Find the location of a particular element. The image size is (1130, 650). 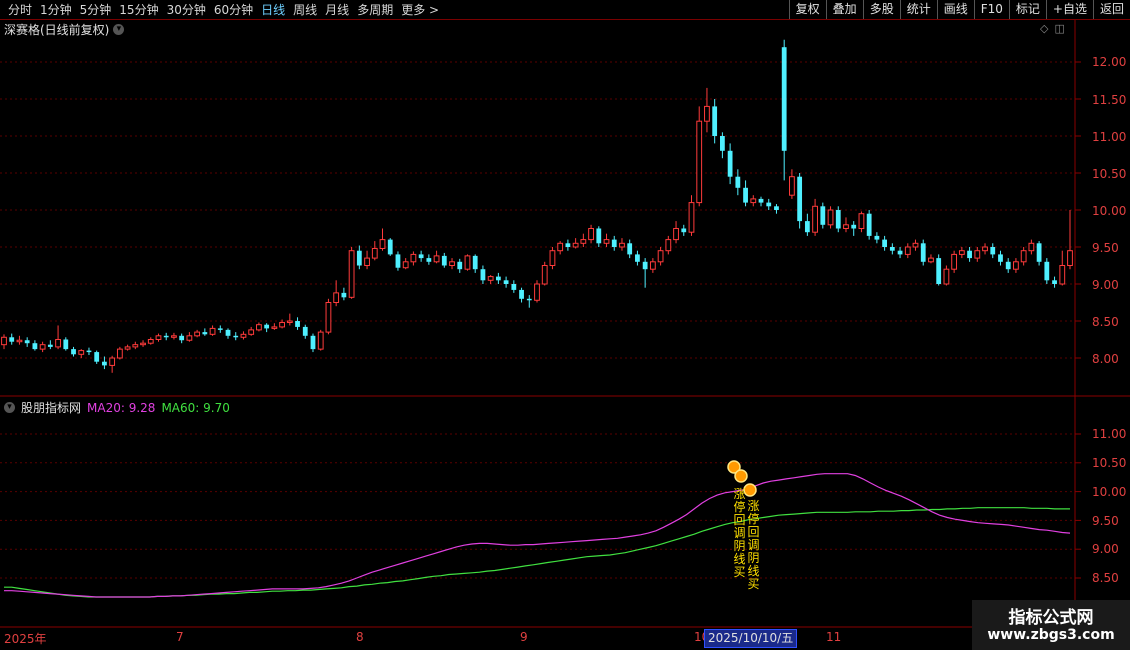

tab-more: 更多 > is located at coordinates (420, 9).